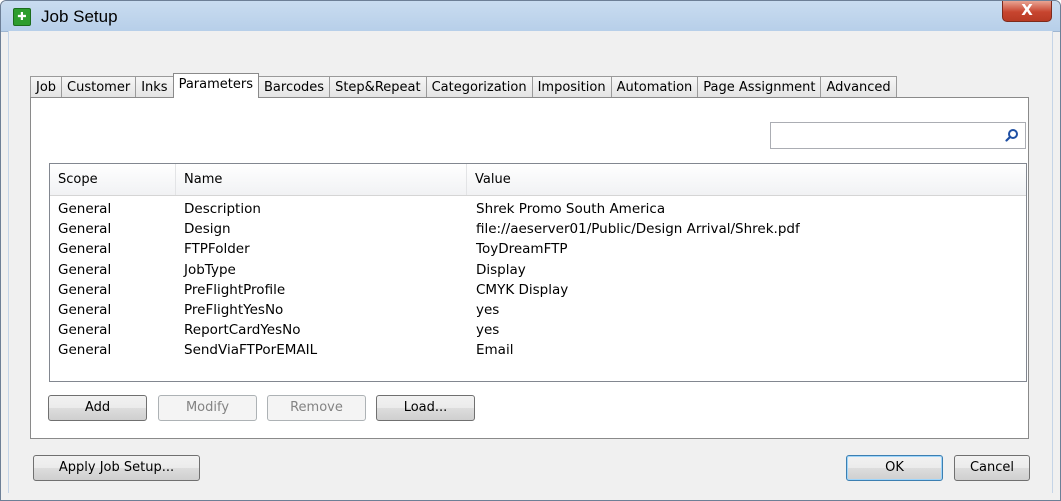  I want to click on cell-name: Description, so click(222, 209).